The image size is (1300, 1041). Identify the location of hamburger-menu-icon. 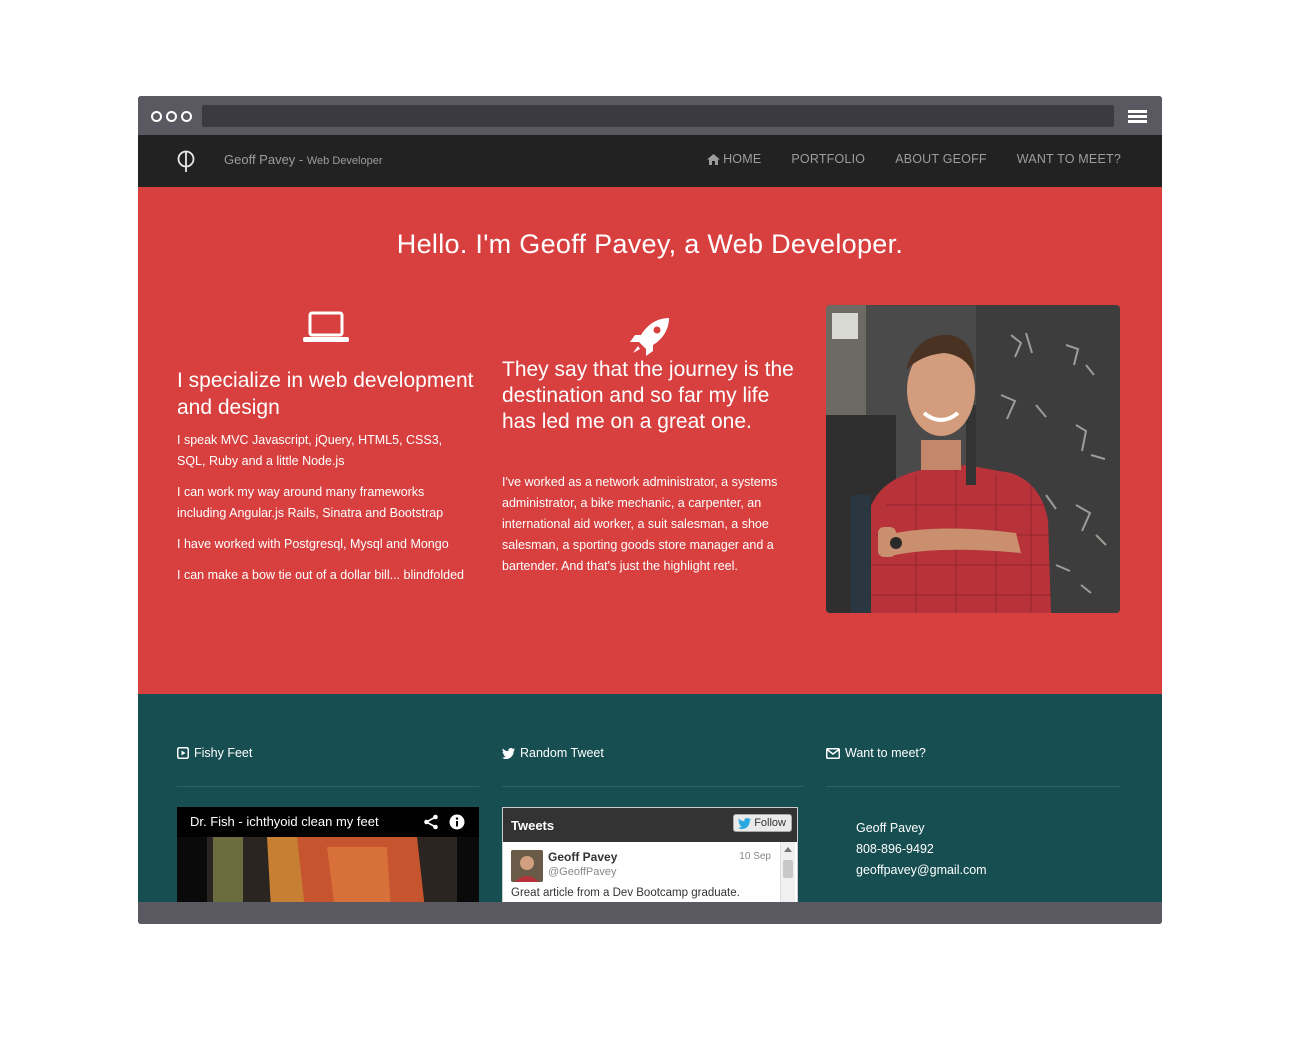
(1137, 116).